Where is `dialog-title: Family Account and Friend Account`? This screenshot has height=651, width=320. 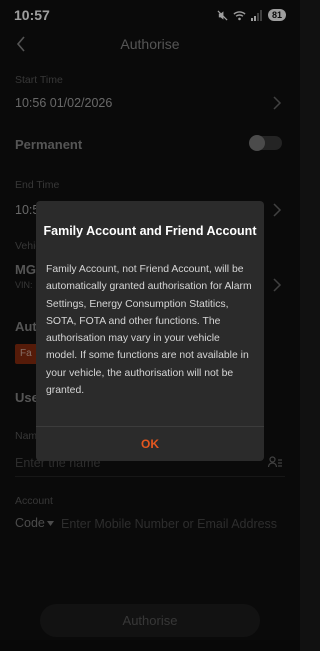
dialog-title: Family Account and Friend Account is located at coordinates (150, 231).